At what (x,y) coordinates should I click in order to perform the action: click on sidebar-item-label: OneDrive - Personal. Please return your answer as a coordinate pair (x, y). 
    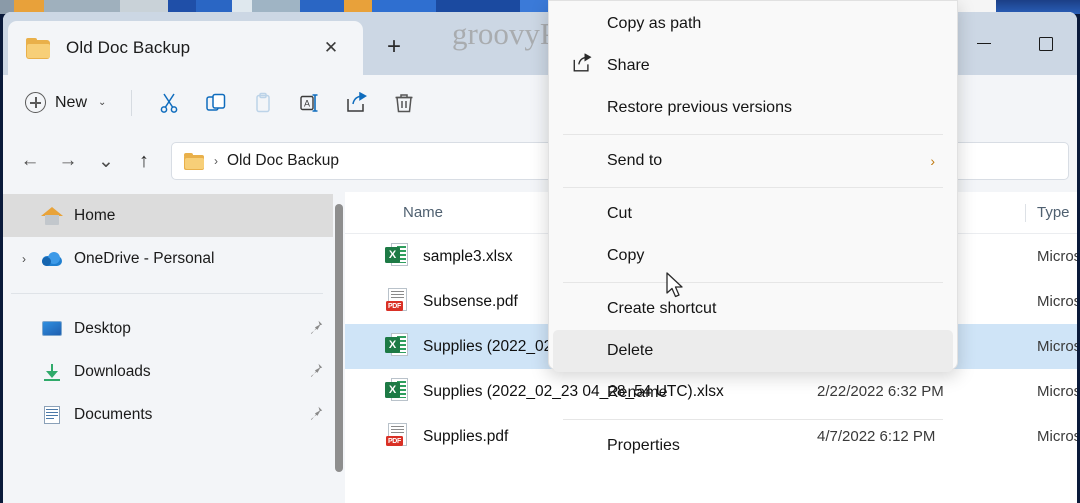
    Looking at the image, I should click on (144, 258).